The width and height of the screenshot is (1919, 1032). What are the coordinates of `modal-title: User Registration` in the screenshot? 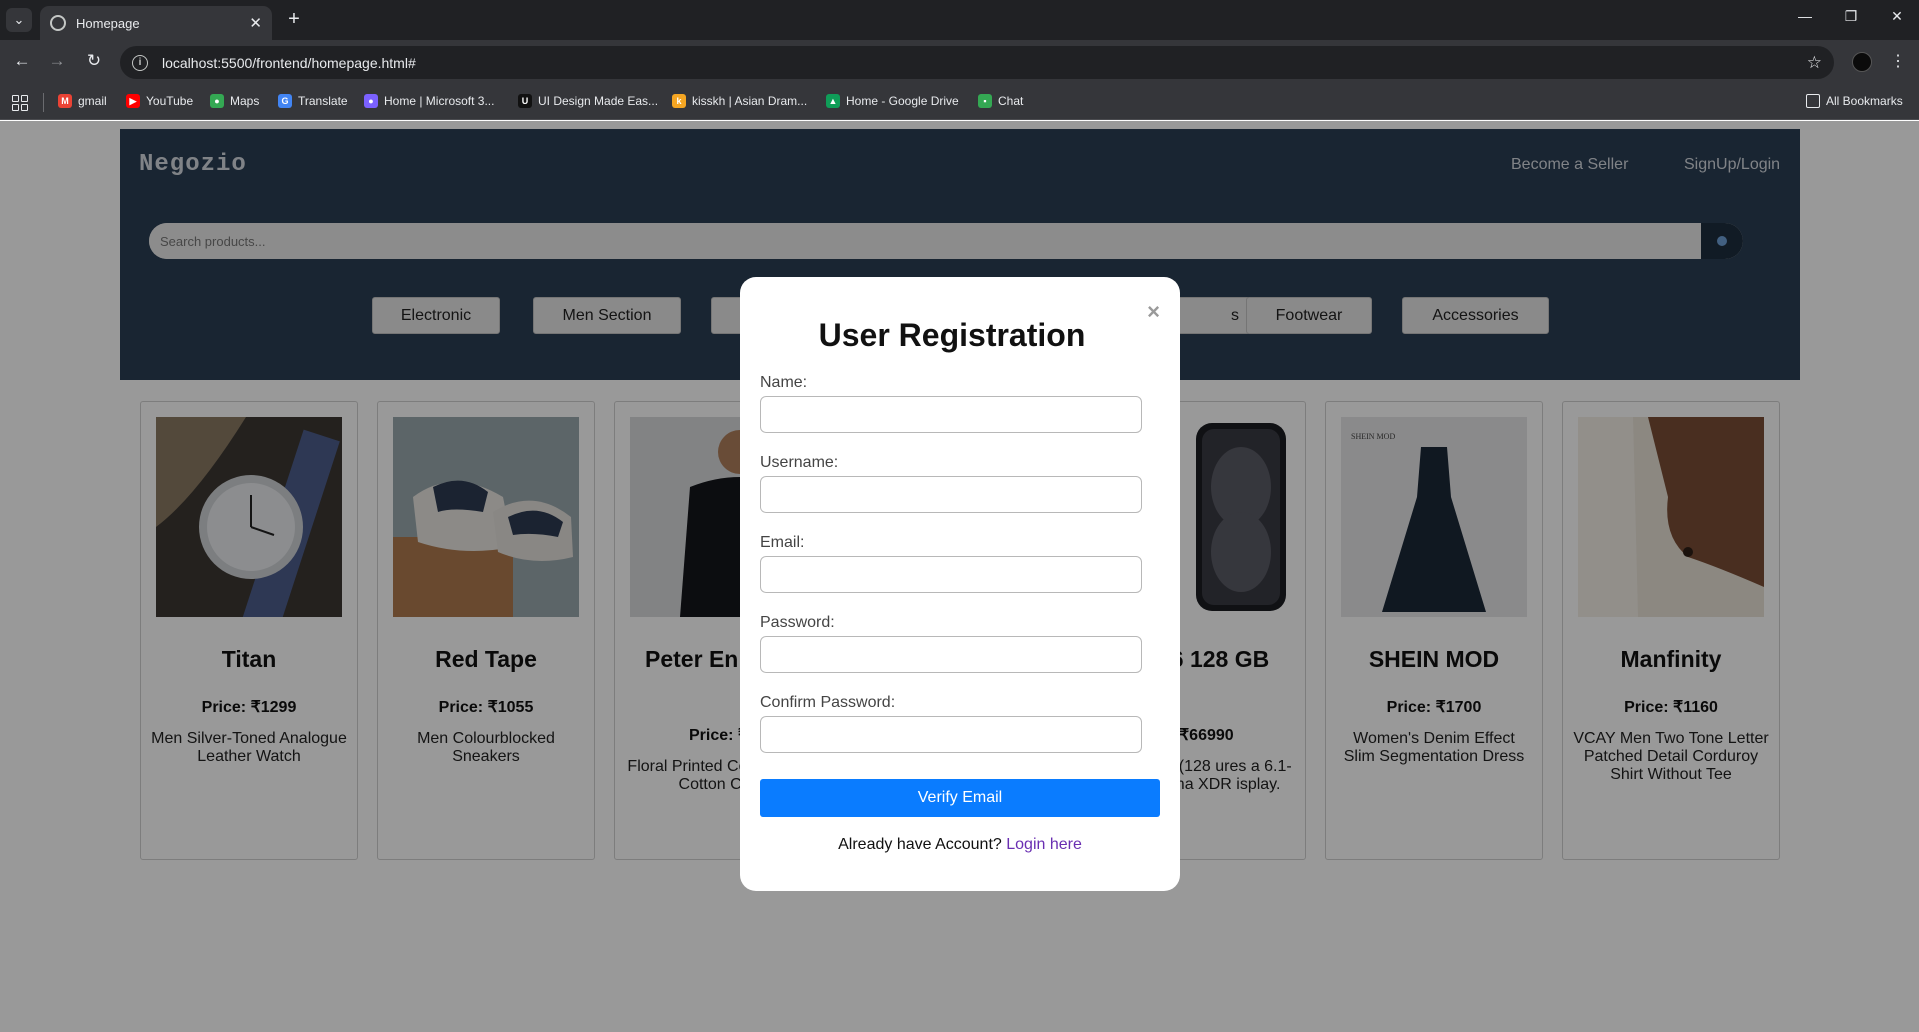 It's located at (952, 335).